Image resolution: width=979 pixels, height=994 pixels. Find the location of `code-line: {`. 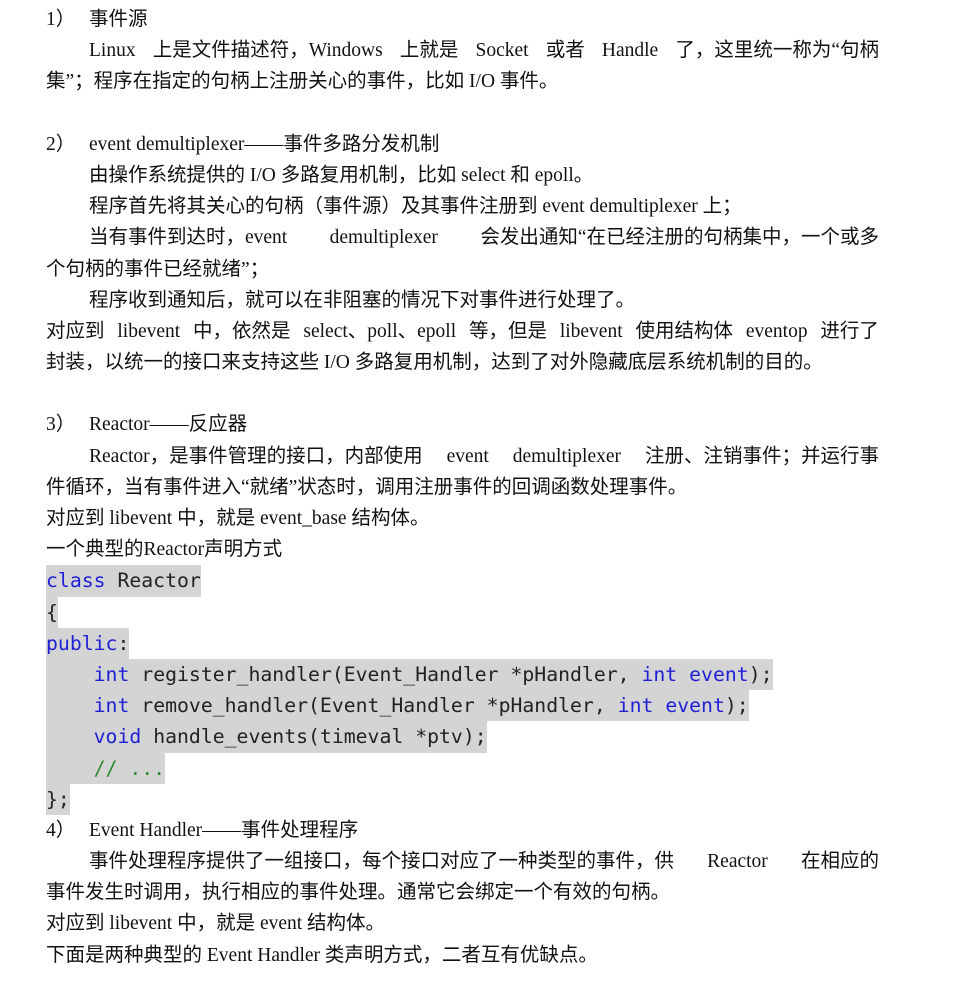

code-line: { is located at coordinates (462, 612).